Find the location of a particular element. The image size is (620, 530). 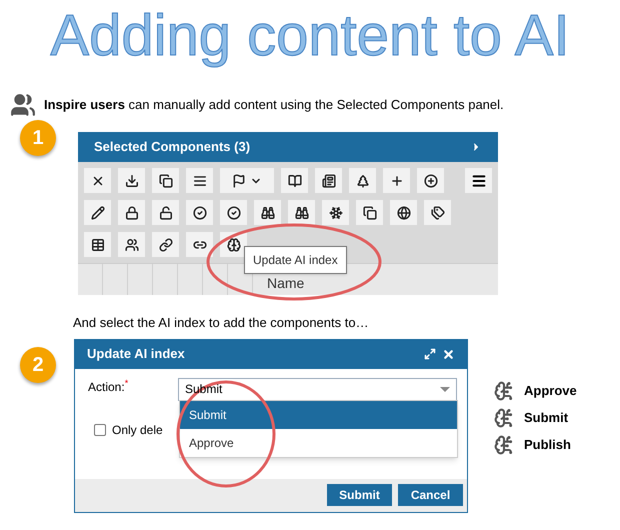

checkbox-label: Only dele is located at coordinates (137, 430).